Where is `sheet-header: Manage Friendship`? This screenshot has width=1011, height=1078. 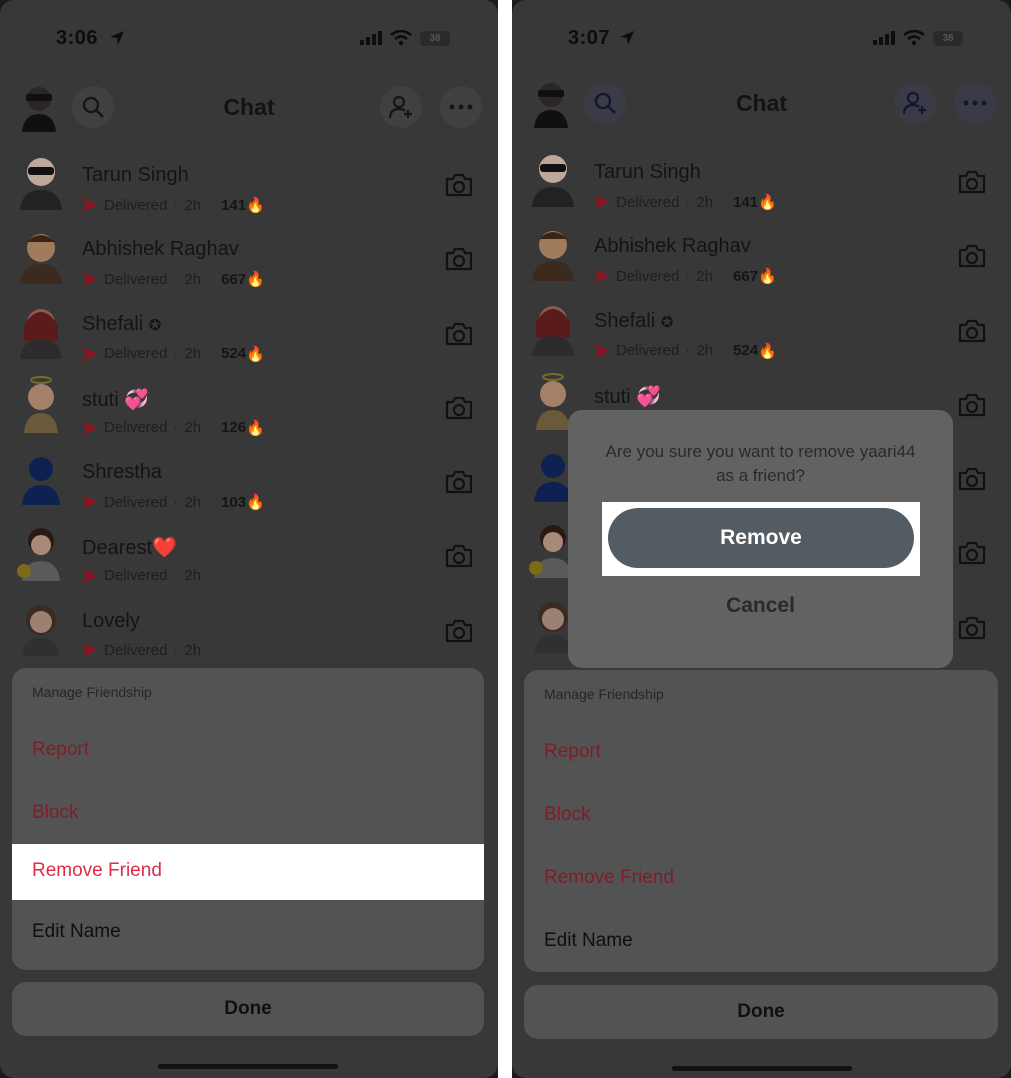 sheet-header: Manage Friendship is located at coordinates (604, 694).